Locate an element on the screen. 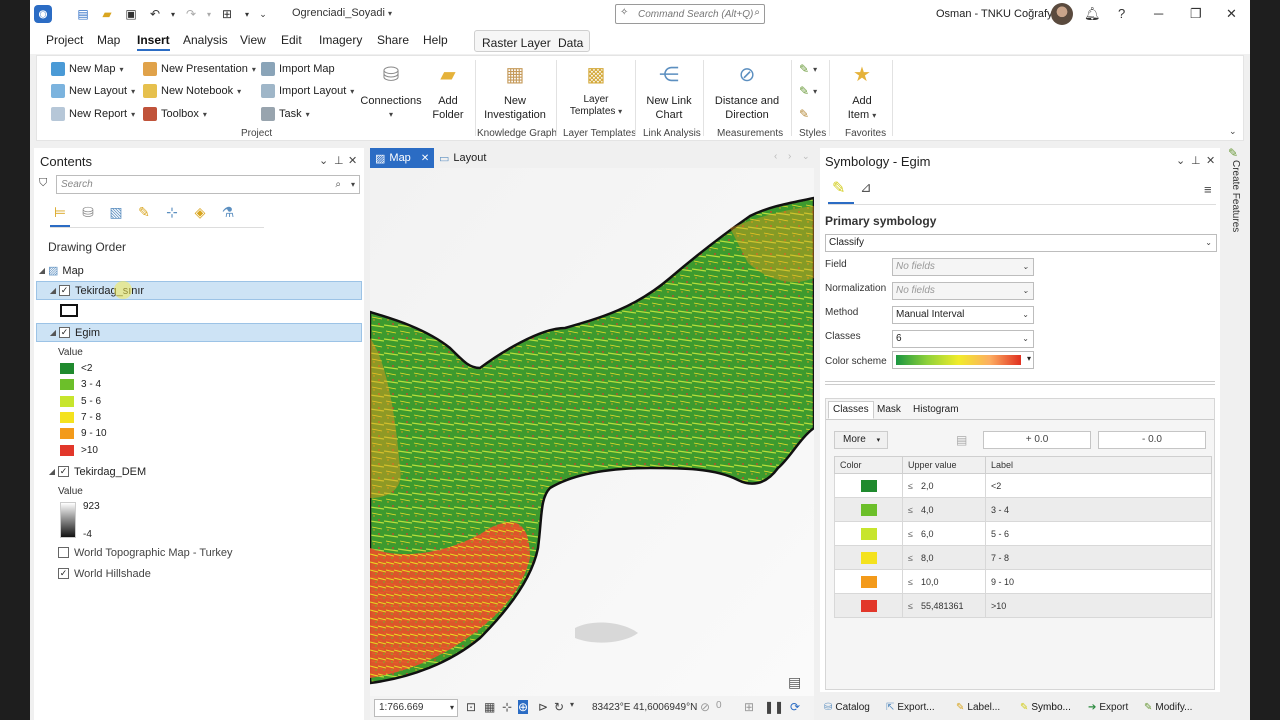 Image resolution: width=1280 pixels, height=720 pixels. style-button-1: ✎ ▾ is located at coordinates (808, 69).